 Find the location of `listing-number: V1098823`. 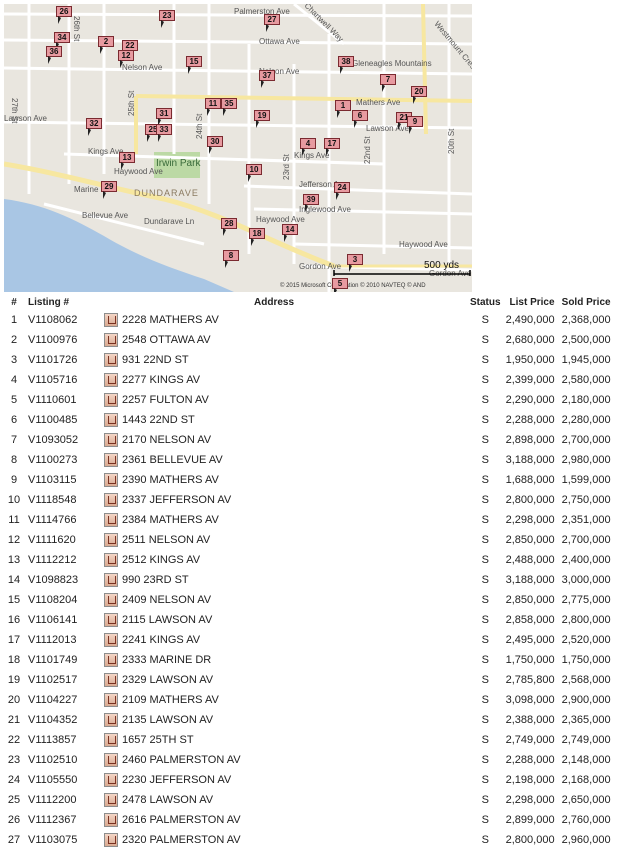

listing-number: V1098823 is located at coordinates (66, 580).